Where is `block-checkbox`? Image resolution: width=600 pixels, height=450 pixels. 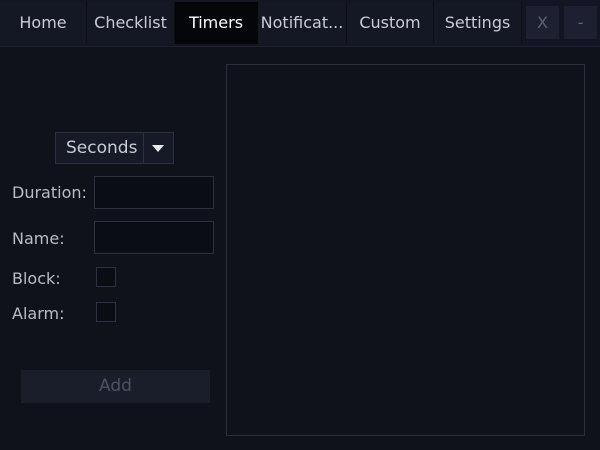
block-checkbox is located at coordinates (106, 277).